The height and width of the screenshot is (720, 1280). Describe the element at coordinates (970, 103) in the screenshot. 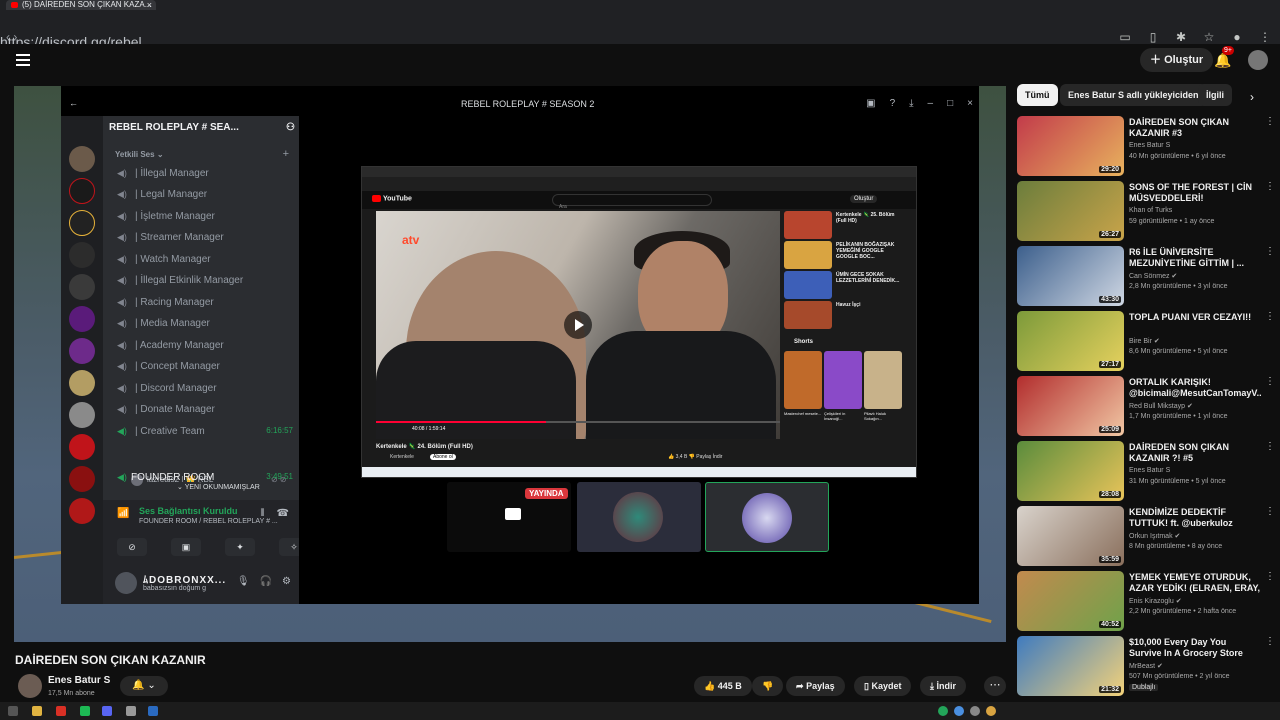

I see `close-icon: ×` at that location.